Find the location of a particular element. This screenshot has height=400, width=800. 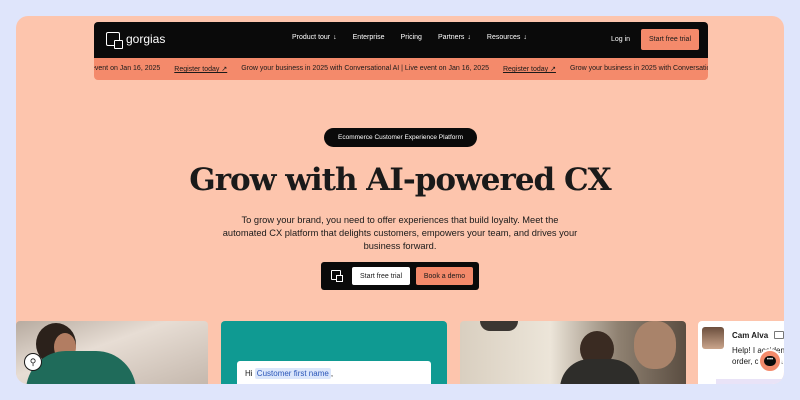

greeting-punct: , is located at coordinates (332, 373).